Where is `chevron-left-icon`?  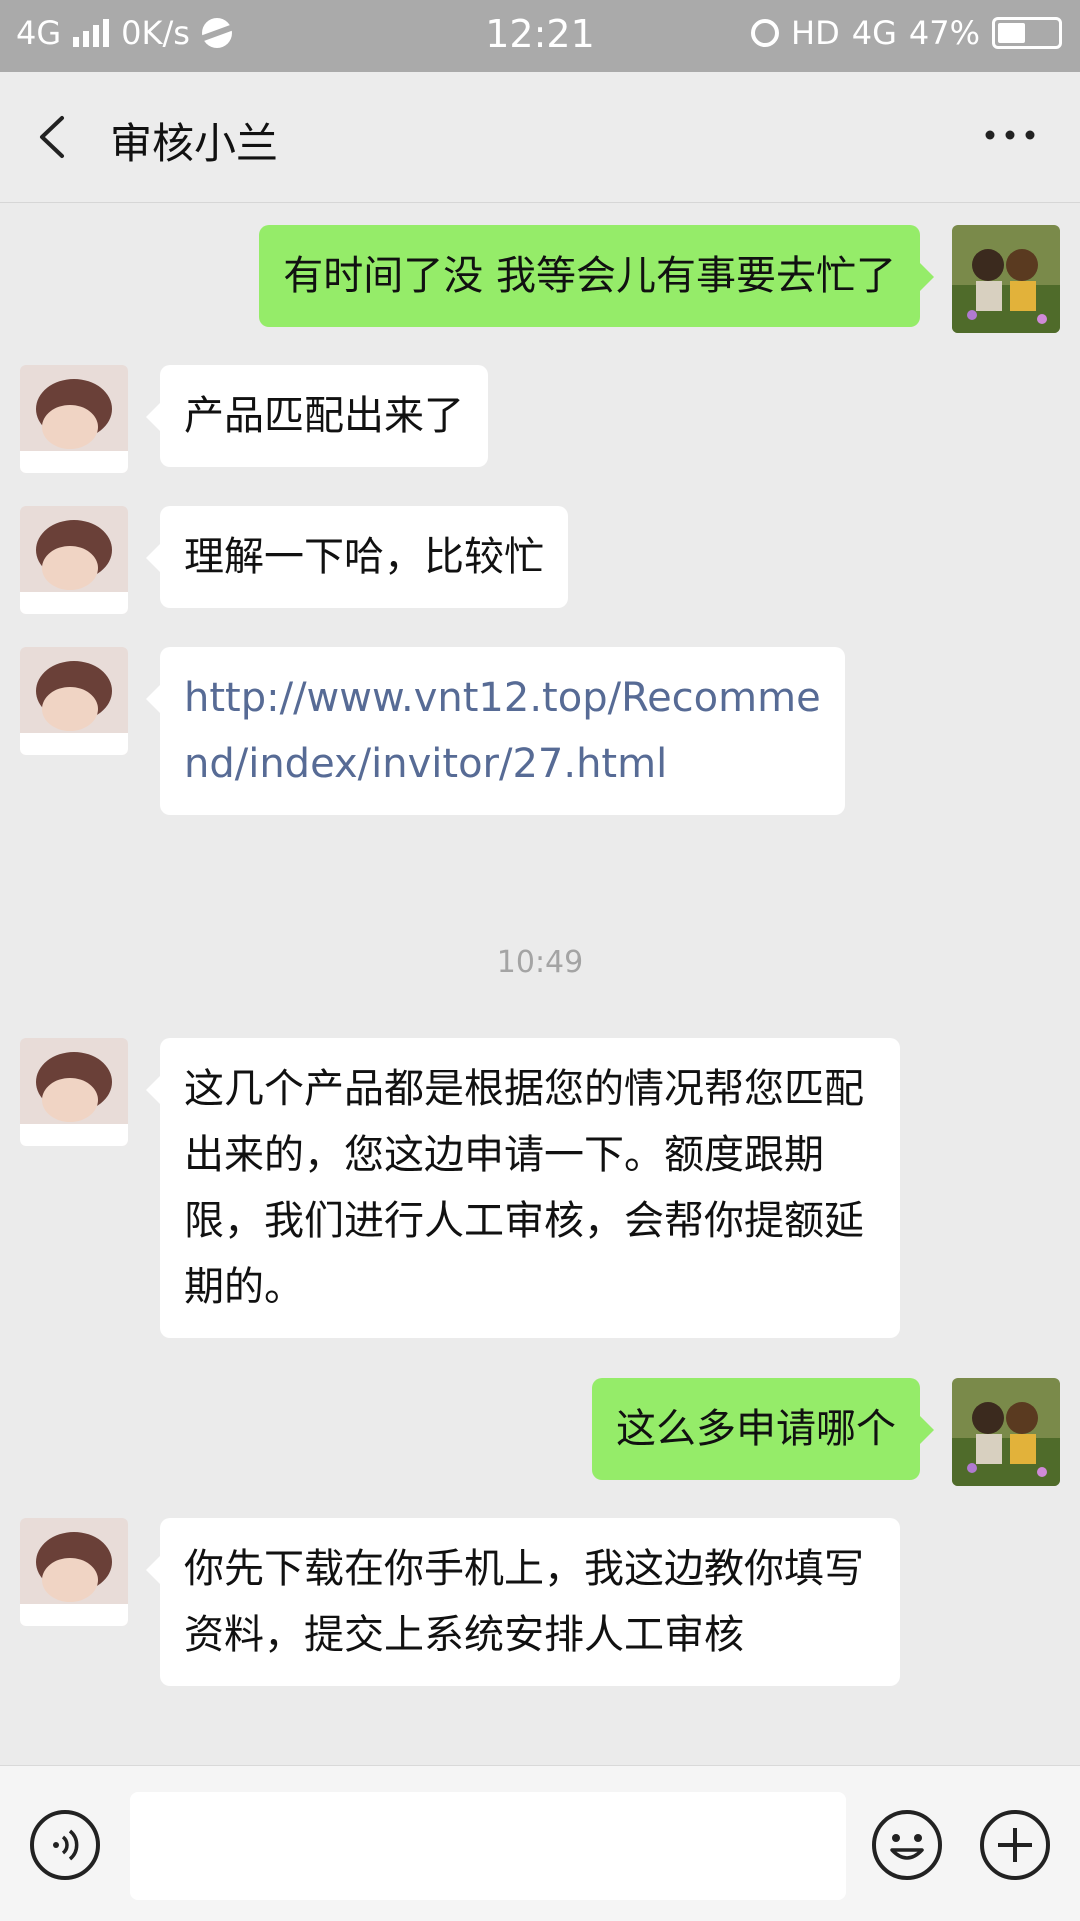 chevron-left-icon is located at coordinates (55, 137).